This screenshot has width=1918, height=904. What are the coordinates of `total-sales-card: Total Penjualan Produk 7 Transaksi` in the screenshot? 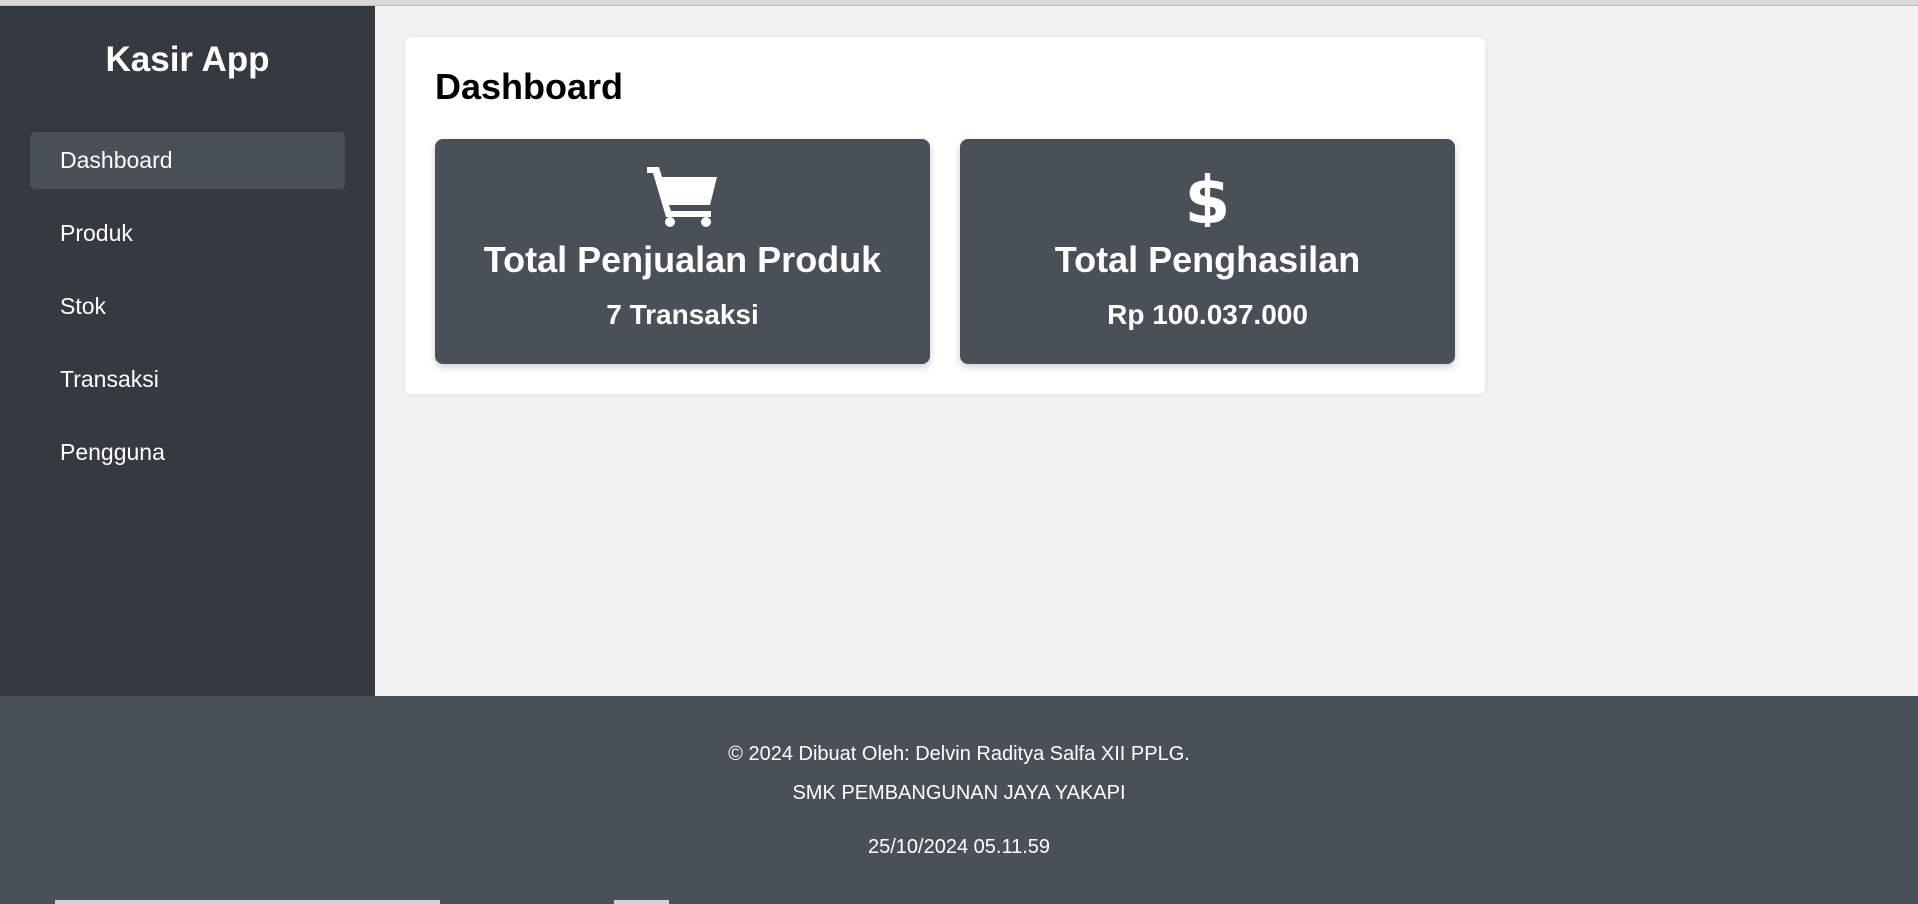 It's located at (682, 251).